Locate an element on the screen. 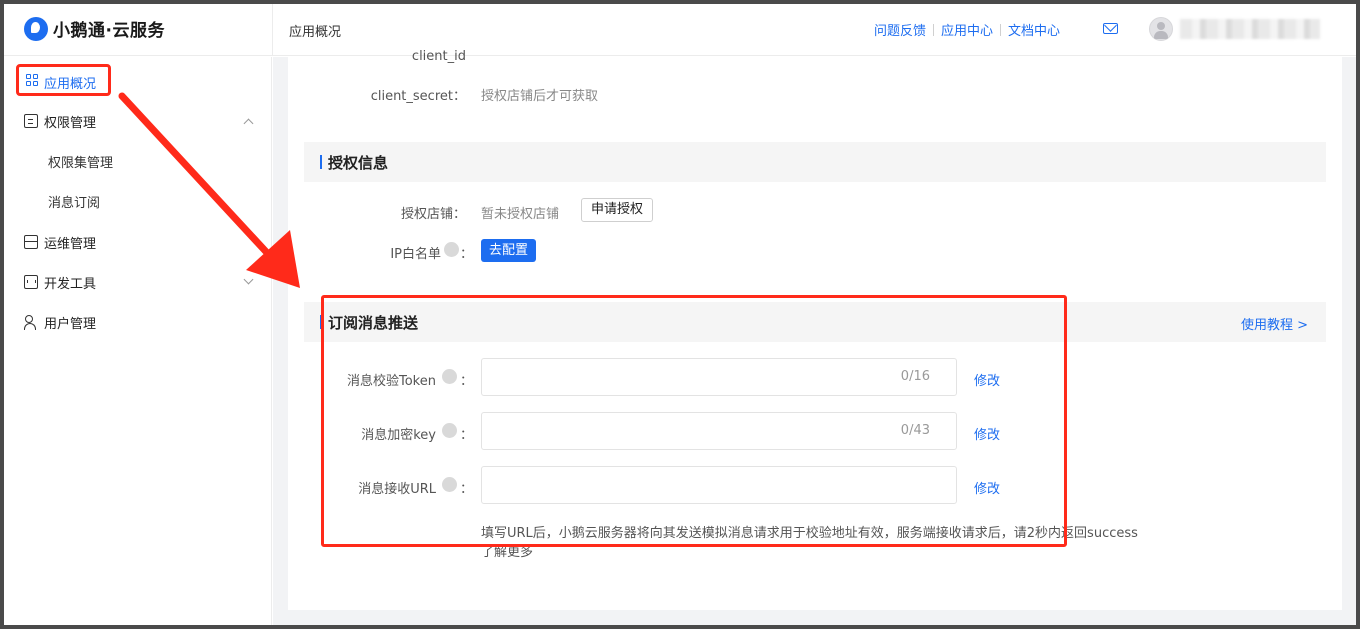 This screenshot has height=629, width=1360. encrypt-key-input: 0/43 is located at coordinates (719, 431).